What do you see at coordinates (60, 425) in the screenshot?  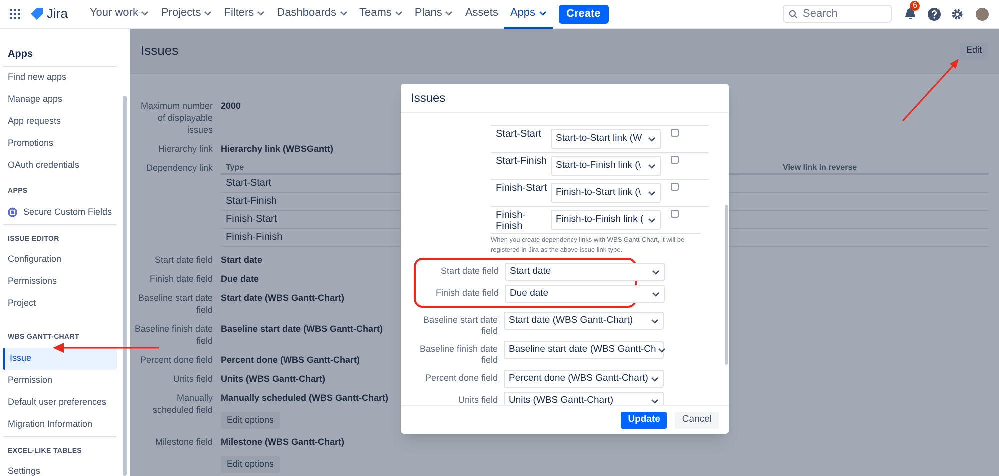 I see `sidebar-item: Migration Information` at bounding box center [60, 425].